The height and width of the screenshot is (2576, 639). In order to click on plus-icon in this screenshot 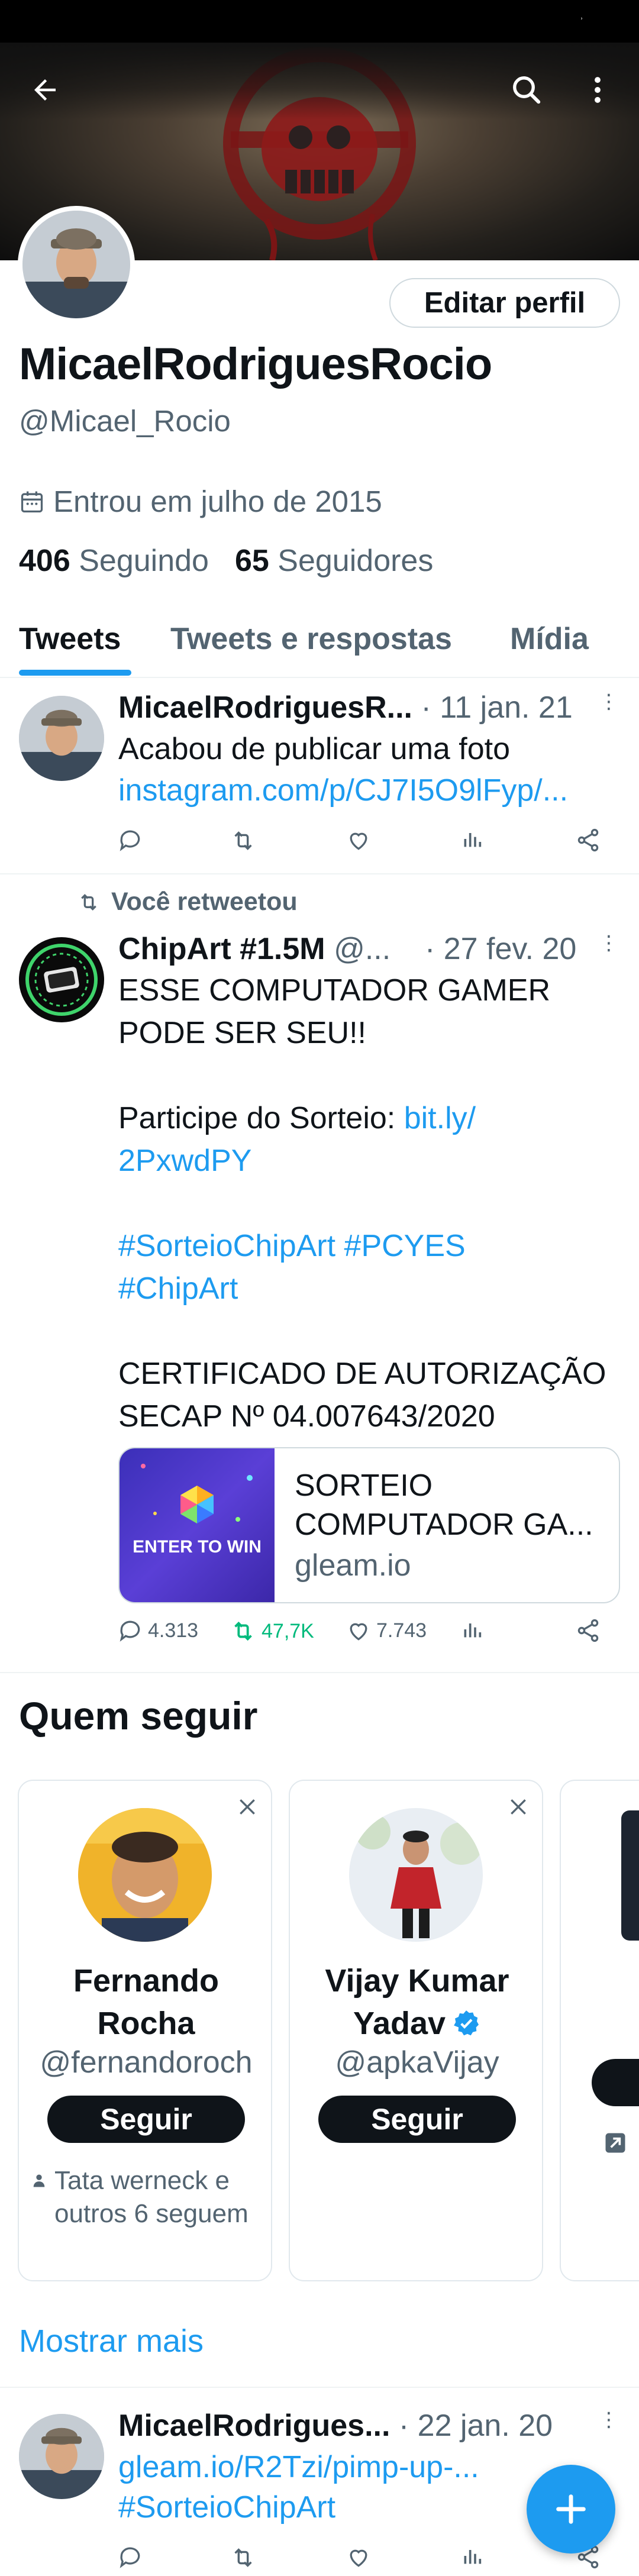, I will do `click(571, 2509)`.